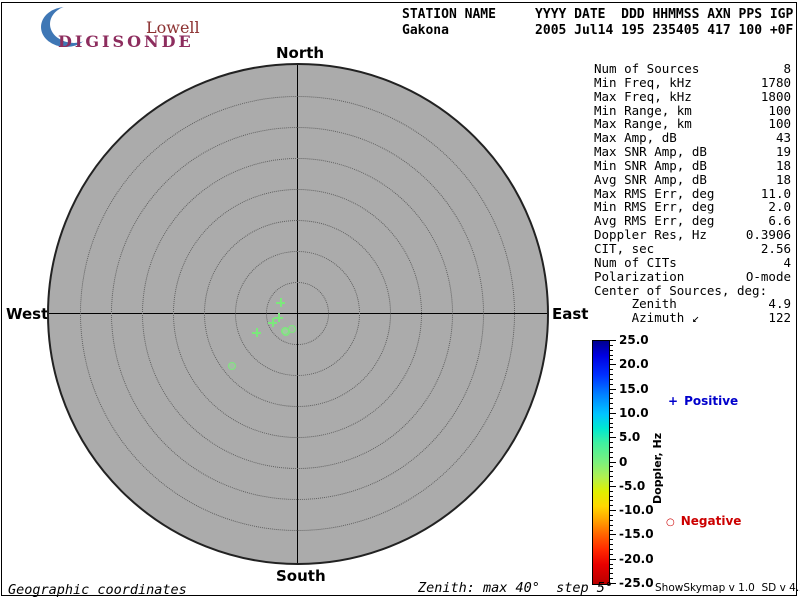 The height and width of the screenshot is (600, 800). Describe the element at coordinates (779, 221) in the screenshot. I see `stats-row-value: 6.6` at that location.